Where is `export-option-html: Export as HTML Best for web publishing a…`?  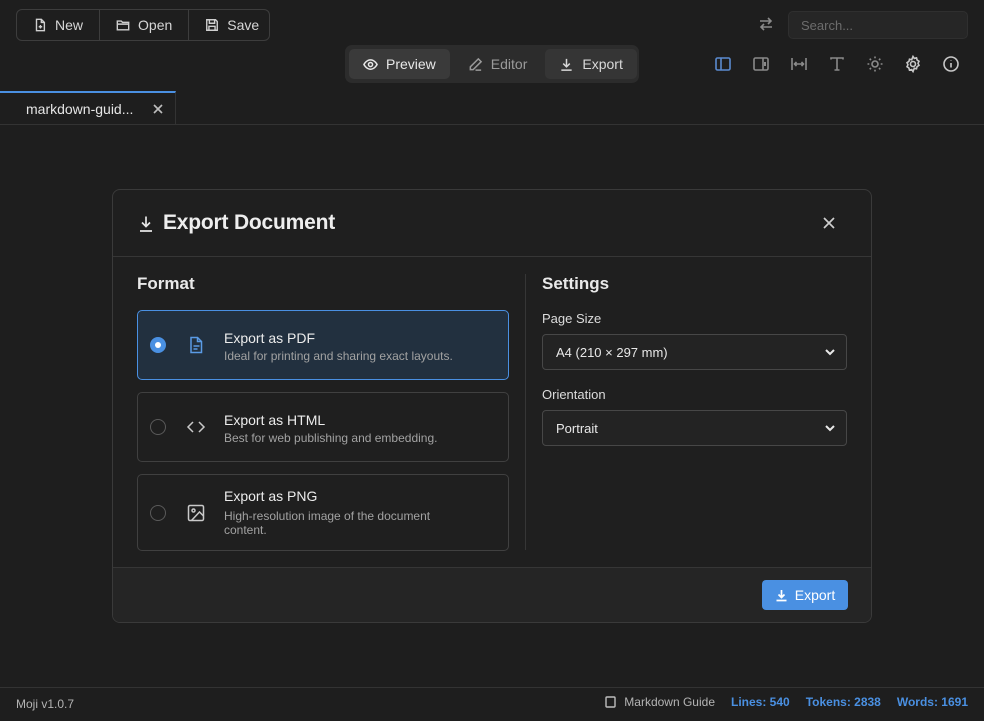
export-option-html: Export as HTML Best for web publishing a… is located at coordinates (323, 427).